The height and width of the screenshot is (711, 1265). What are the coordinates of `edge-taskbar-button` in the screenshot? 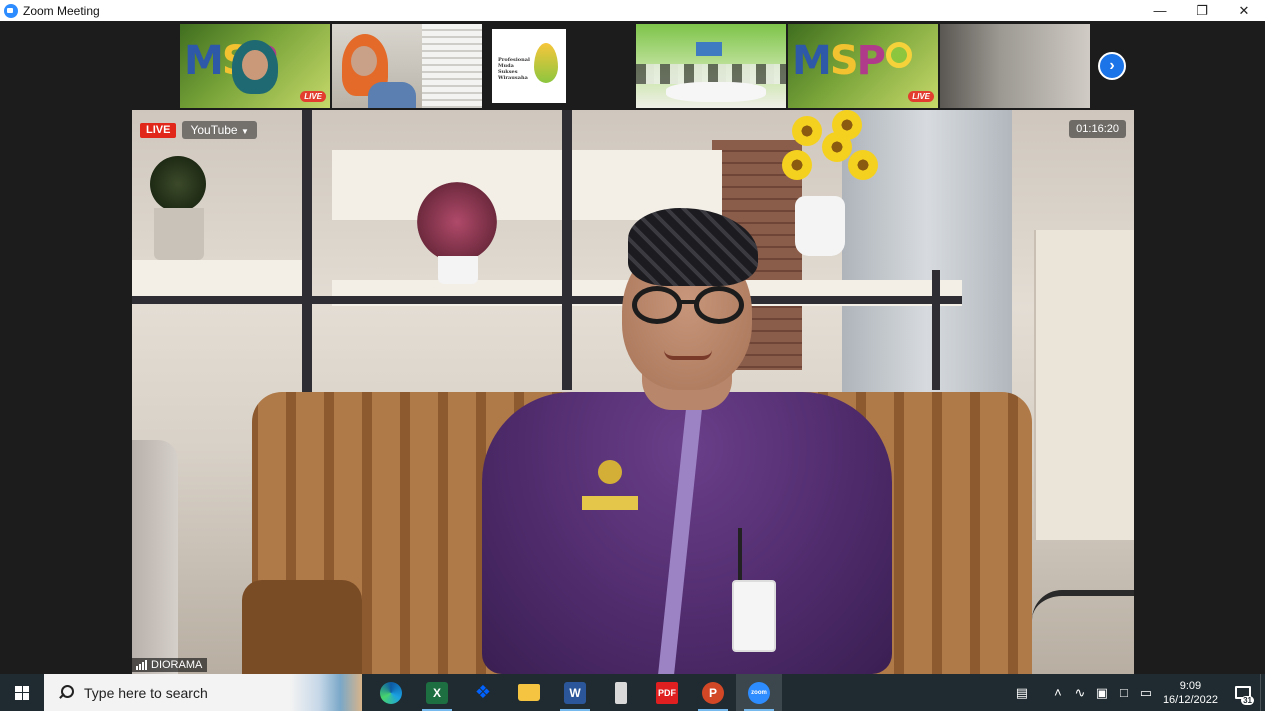 It's located at (391, 692).